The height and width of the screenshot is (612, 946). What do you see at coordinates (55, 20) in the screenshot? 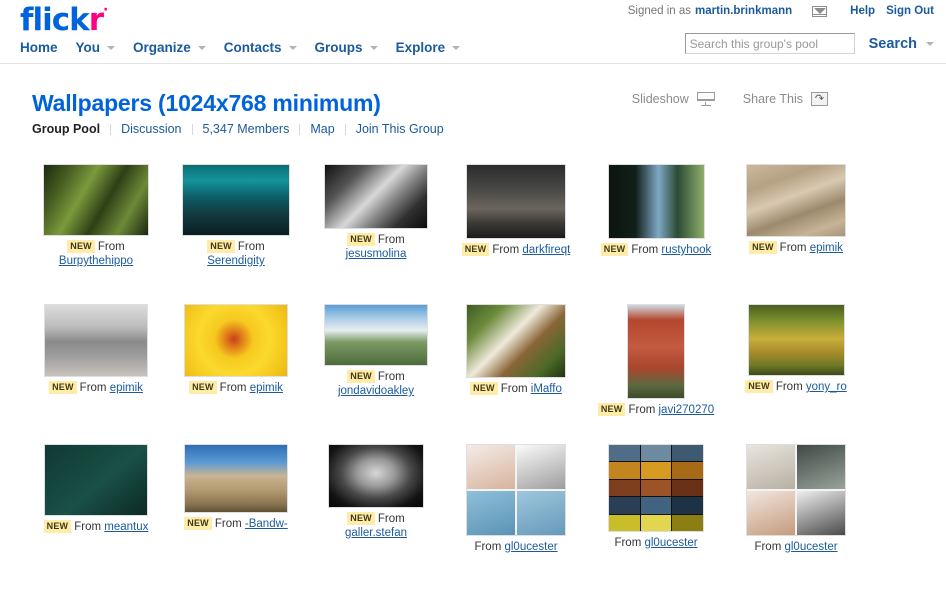
I see `logo-text-primary: flick` at bounding box center [55, 20].